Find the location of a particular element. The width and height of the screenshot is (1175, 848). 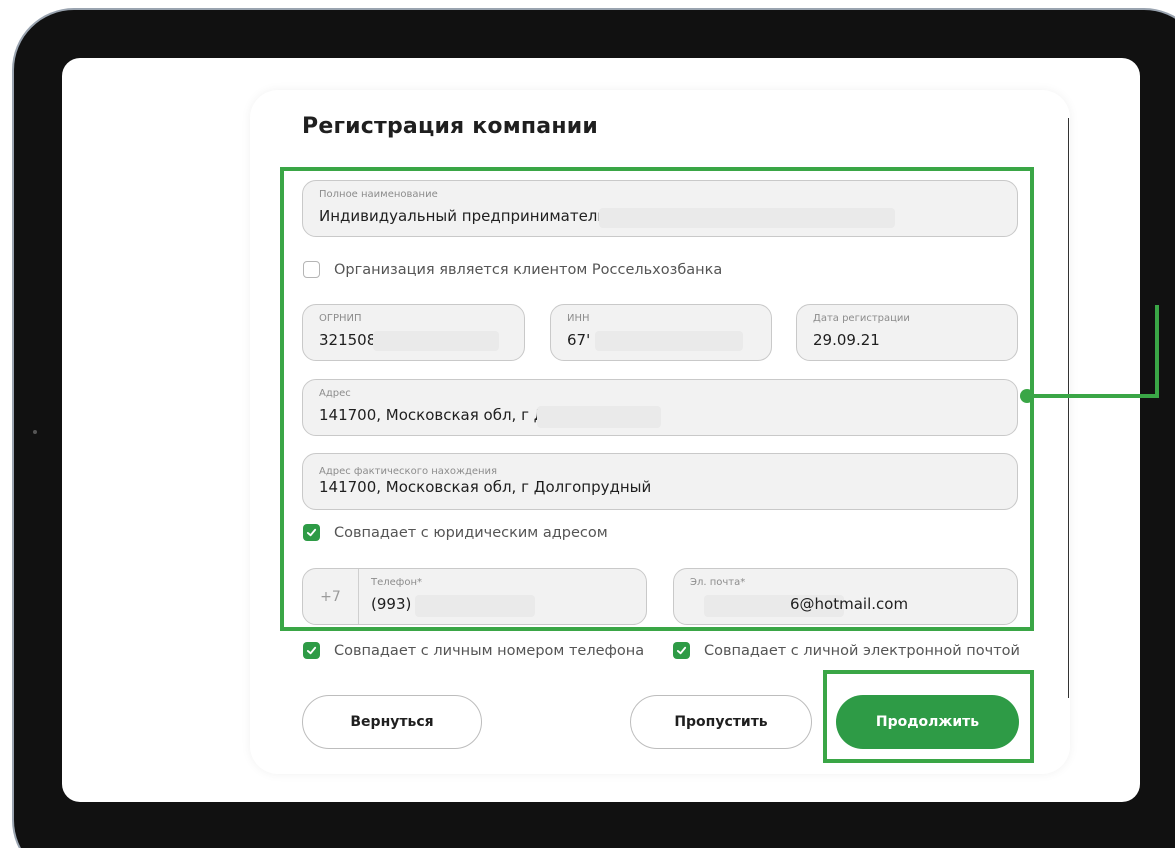

back-button: Вернуться is located at coordinates (392, 722).